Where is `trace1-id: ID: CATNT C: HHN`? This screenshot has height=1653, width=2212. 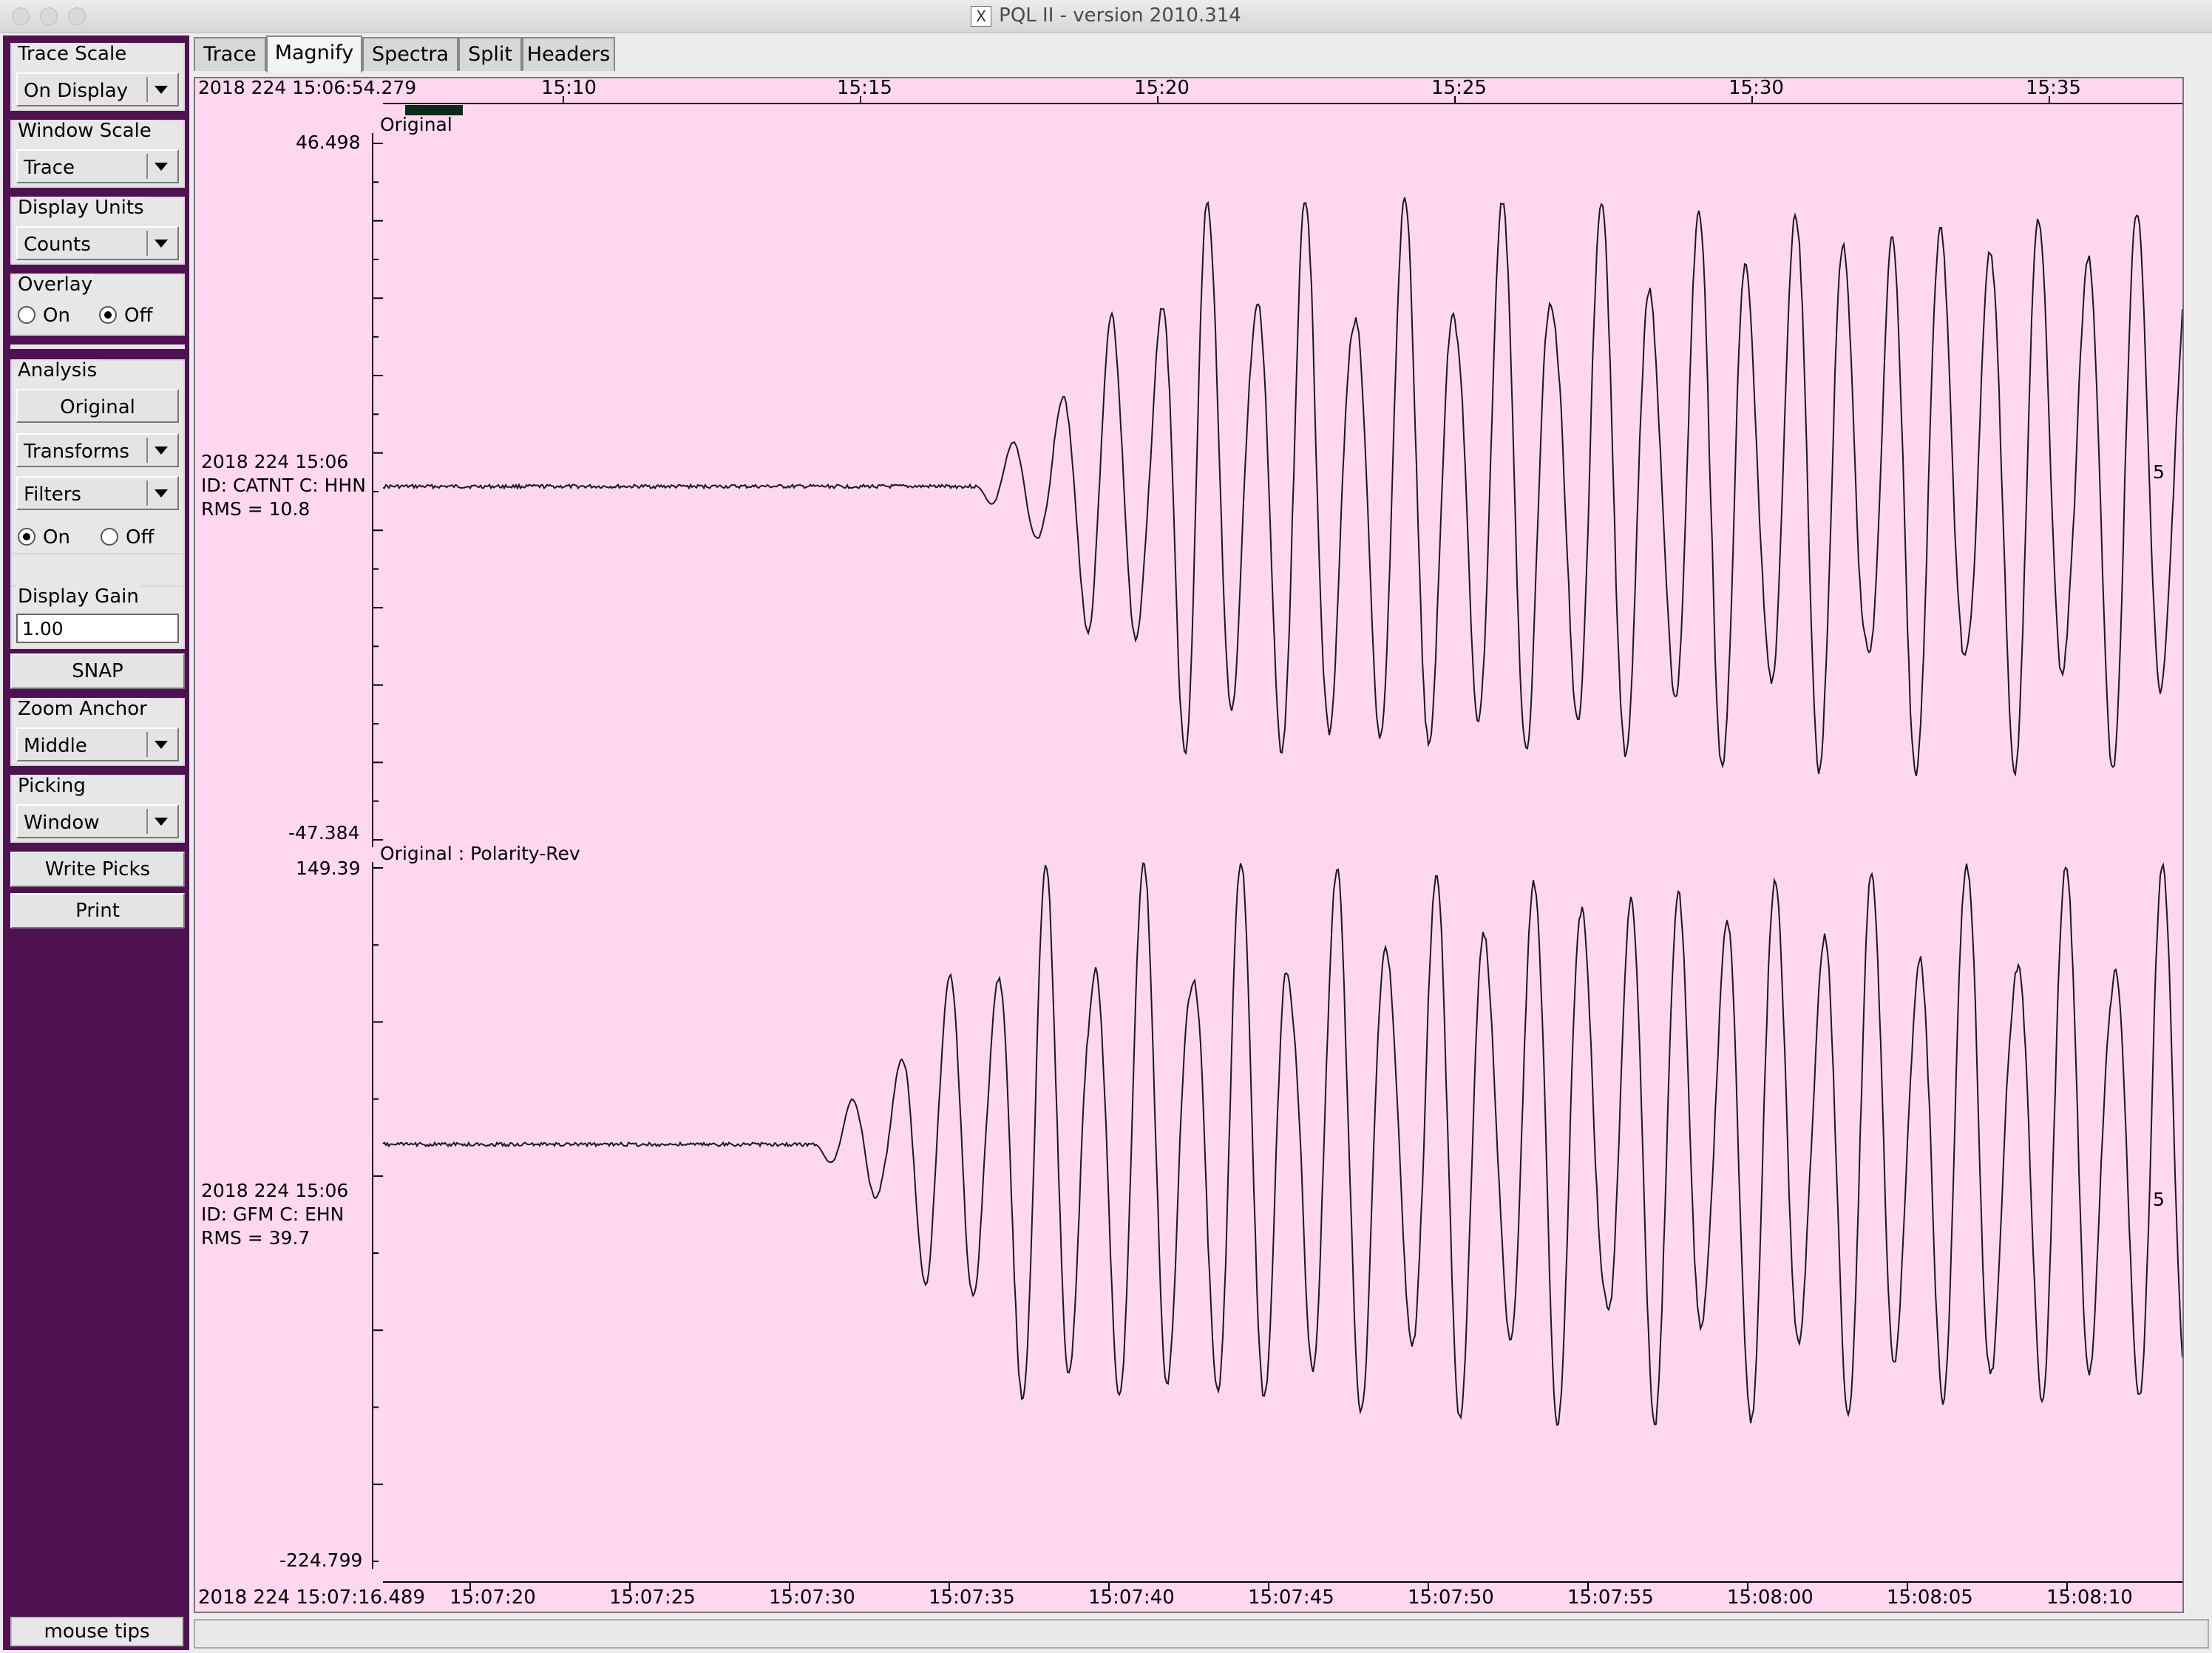 trace1-id: ID: CATNT C: HHN is located at coordinates (283, 486).